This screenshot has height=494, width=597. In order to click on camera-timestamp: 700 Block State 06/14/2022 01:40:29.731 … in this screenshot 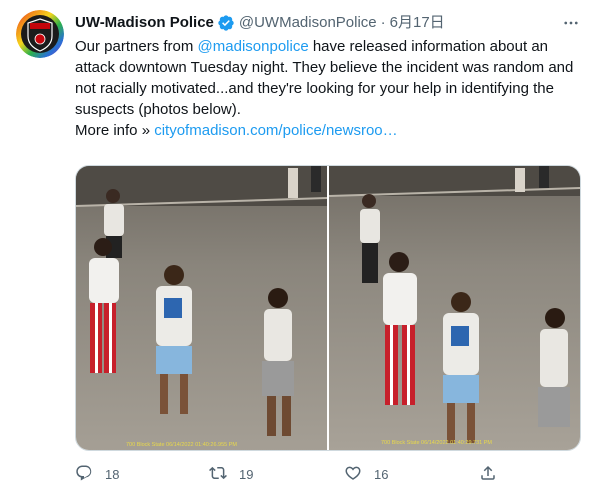, I will do `click(436, 443)`.